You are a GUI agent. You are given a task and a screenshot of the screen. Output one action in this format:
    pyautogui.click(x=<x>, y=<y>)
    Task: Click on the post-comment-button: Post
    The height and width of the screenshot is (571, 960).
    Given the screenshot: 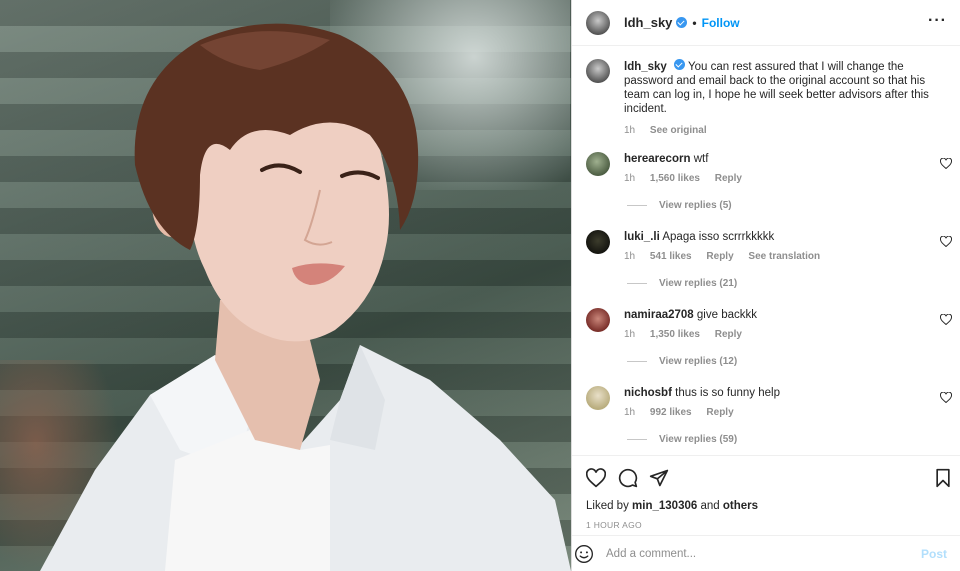 What is the action you would take?
    pyautogui.click(x=934, y=554)
    